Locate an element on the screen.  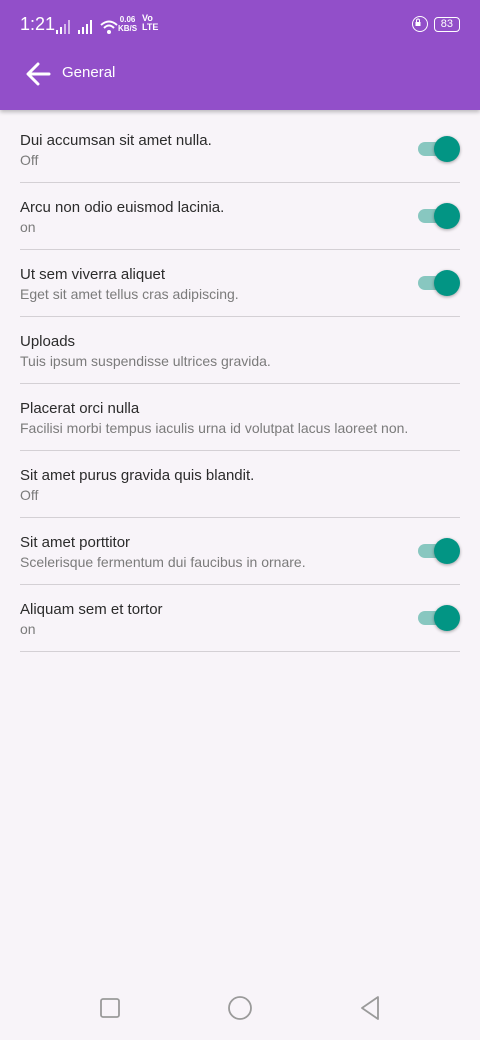
setting-title: Arcu non odio euismod lacinia. is located at coordinates (122, 207).